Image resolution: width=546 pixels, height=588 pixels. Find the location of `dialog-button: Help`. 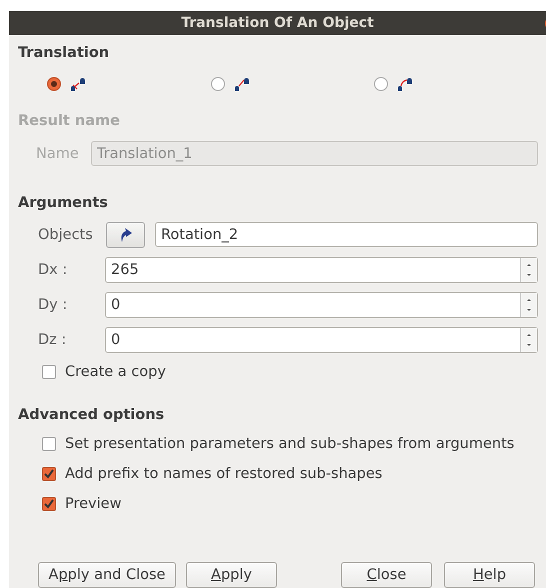

dialog-button: Help is located at coordinates (489, 575).